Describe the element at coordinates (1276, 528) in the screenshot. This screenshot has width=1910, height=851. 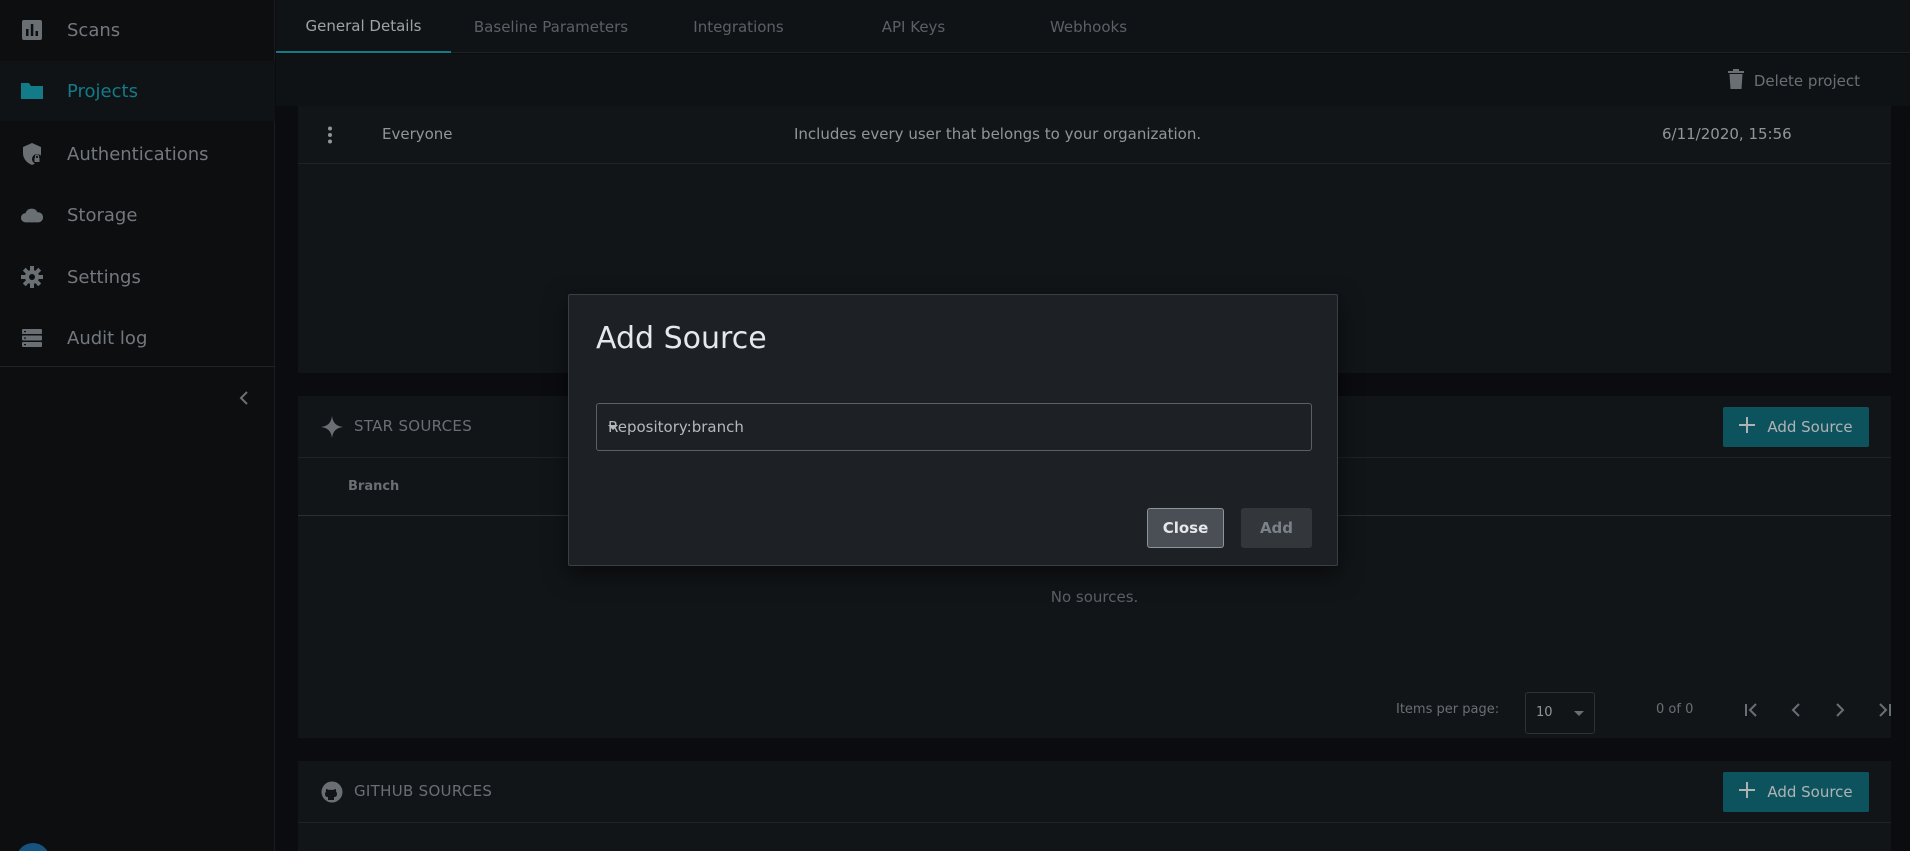
I see `add-button: Add` at that location.